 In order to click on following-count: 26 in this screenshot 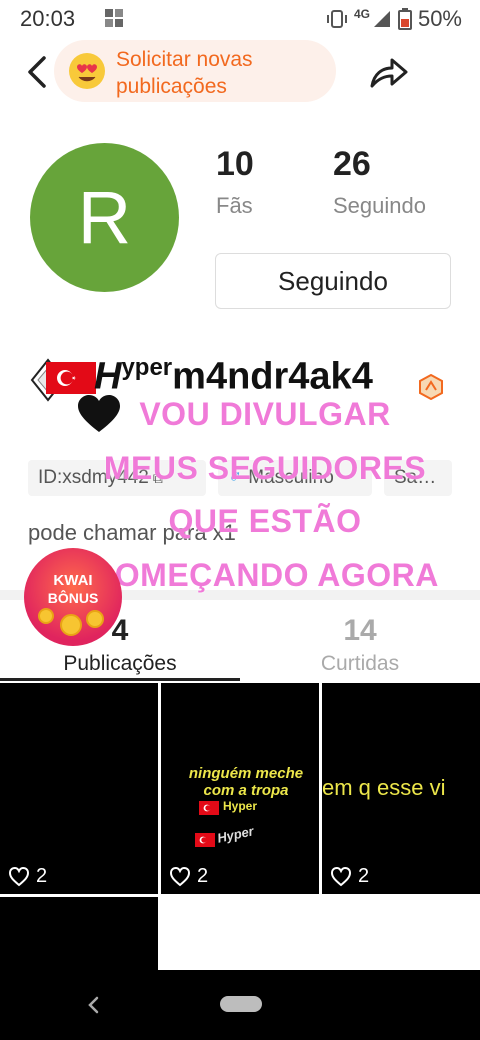, I will do `click(352, 164)`.